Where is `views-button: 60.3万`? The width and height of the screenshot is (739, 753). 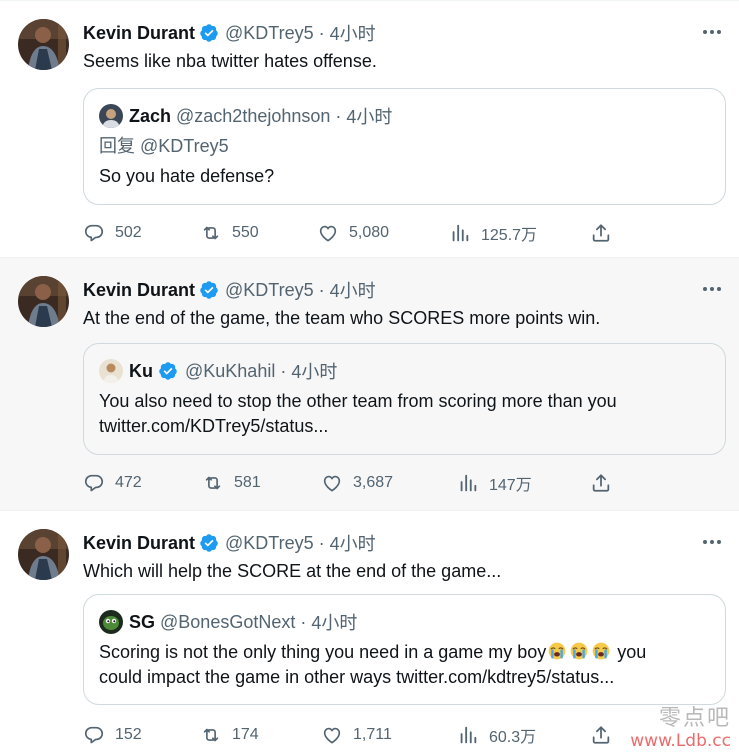 views-button: 60.3万 is located at coordinates (496, 735).